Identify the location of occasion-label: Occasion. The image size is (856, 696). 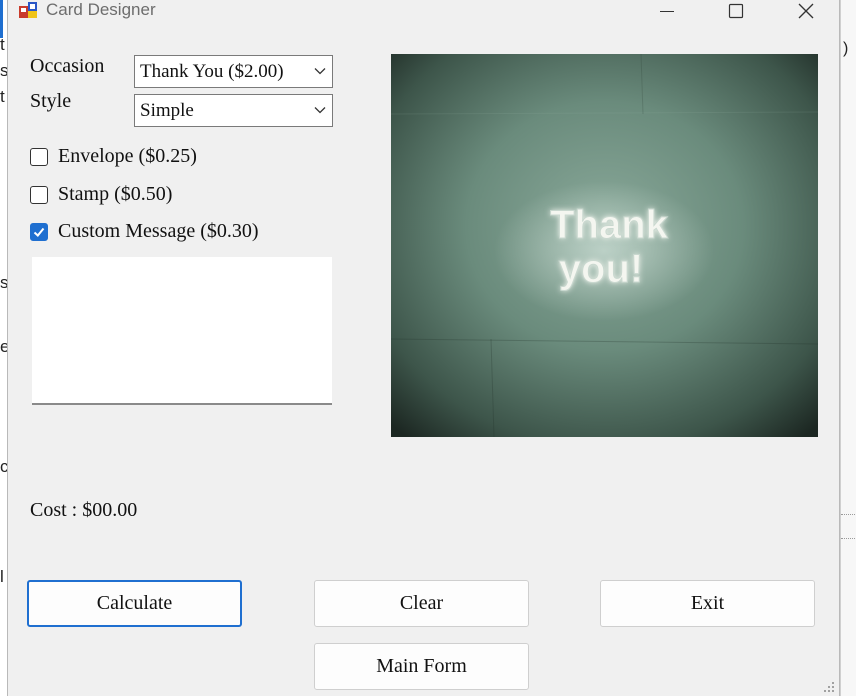
(67, 66).